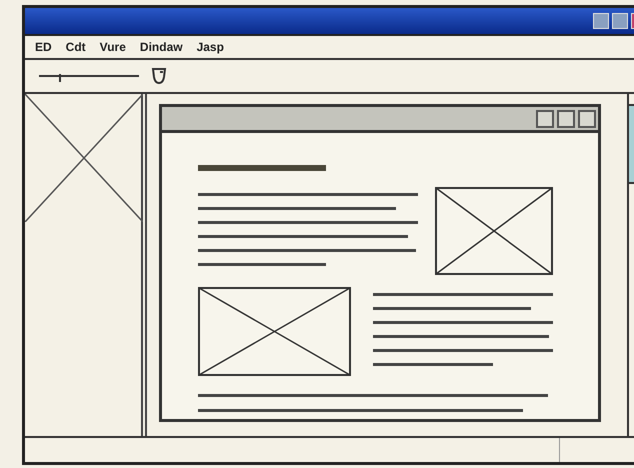 This screenshot has height=468, width=634. Describe the element at coordinates (566, 119) in the screenshot. I see `maximize-button` at that location.